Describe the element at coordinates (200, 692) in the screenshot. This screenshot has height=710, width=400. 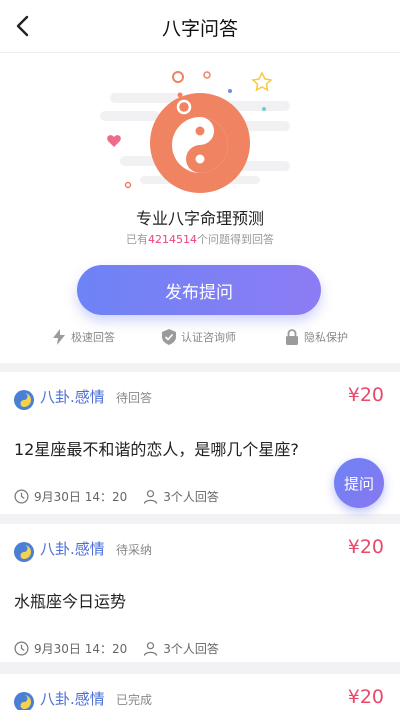
I see `question-card: 八卦.感情 已完成 ¥20` at that location.